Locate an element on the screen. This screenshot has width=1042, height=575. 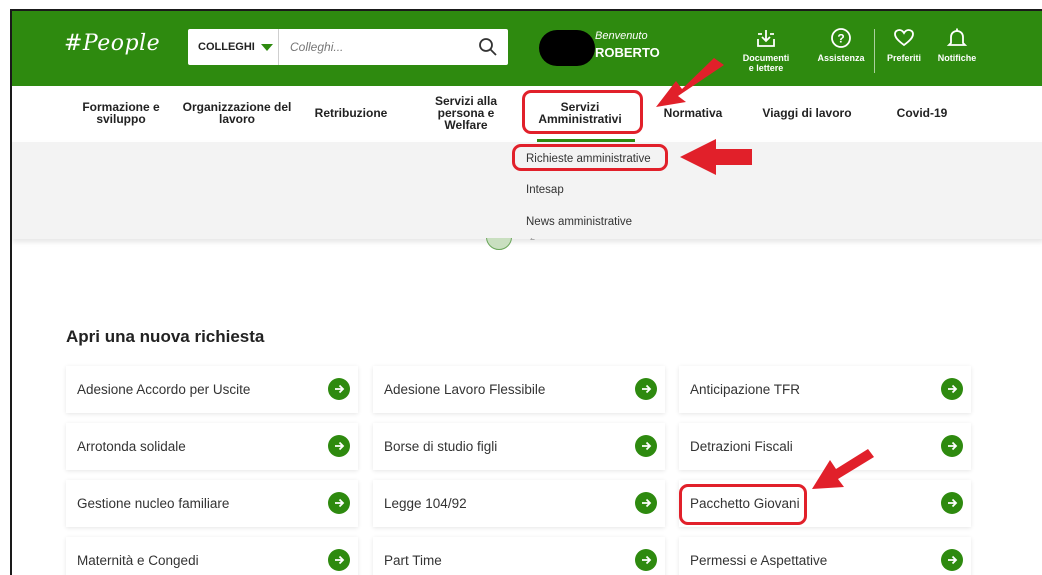
help-button: ? Assistenza is located at coordinates (841, 45).